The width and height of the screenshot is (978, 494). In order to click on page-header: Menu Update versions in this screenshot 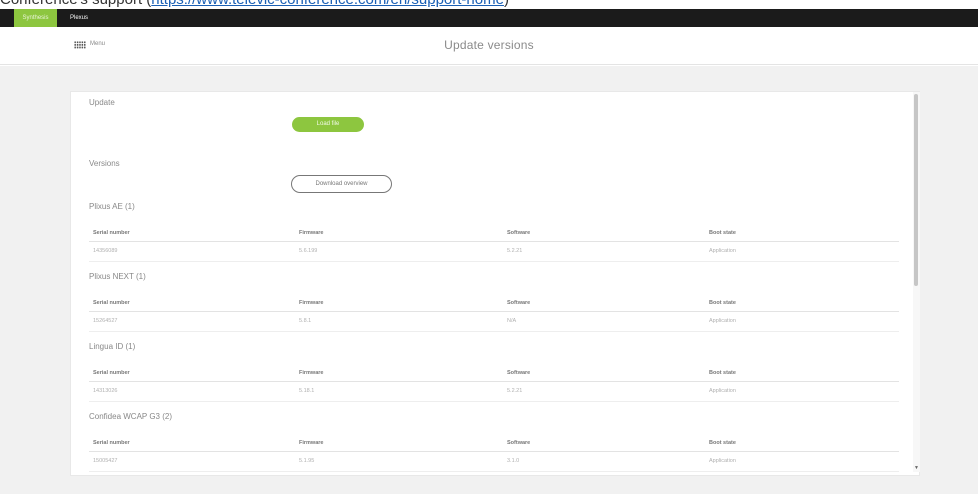, I will do `click(489, 46)`.